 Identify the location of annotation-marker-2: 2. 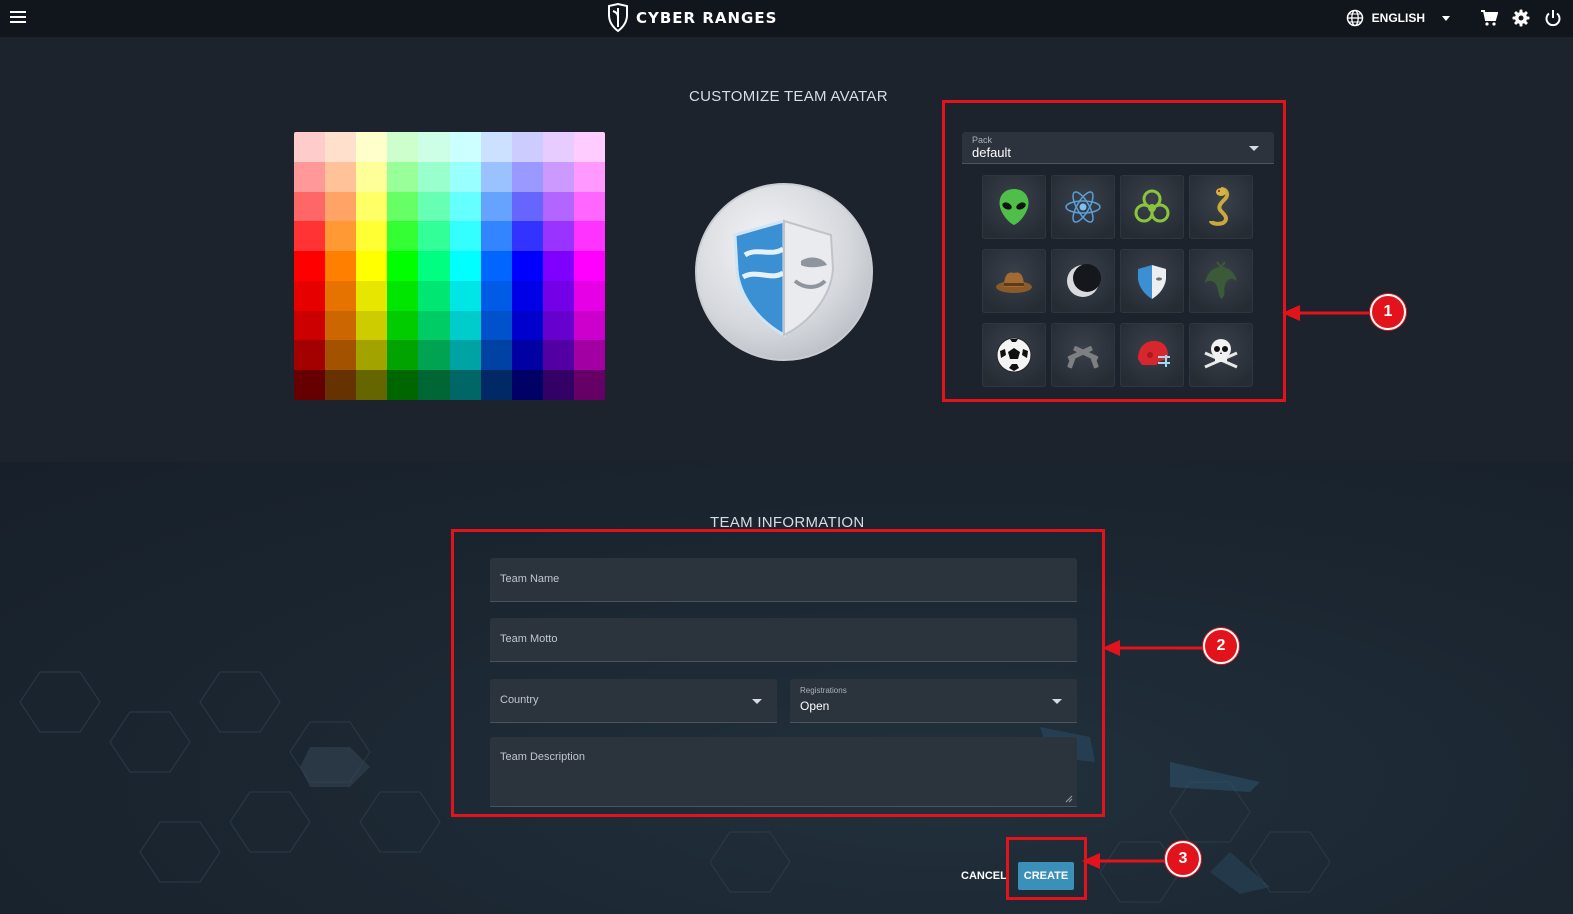
(1221, 646).